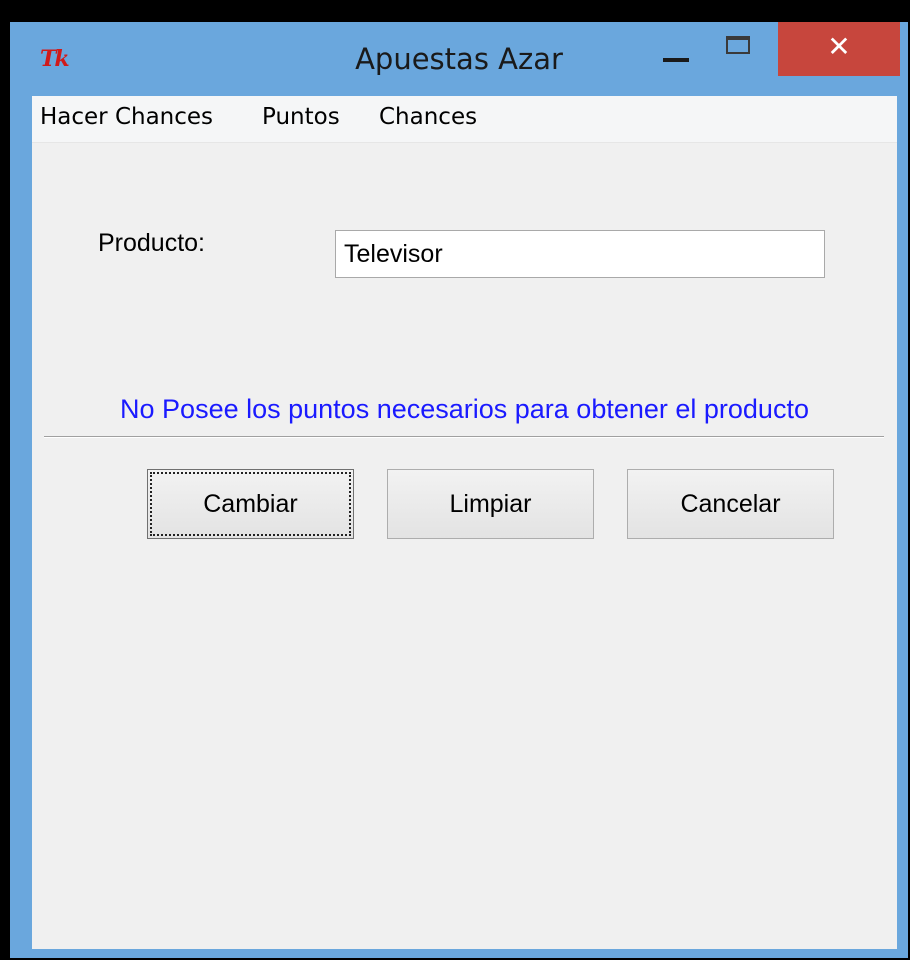 The width and height of the screenshot is (910, 960). What do you see at coordinates (152, 243) in the screenshot?
I see `producto-label: Producto:` at bounding box center [152, 243].